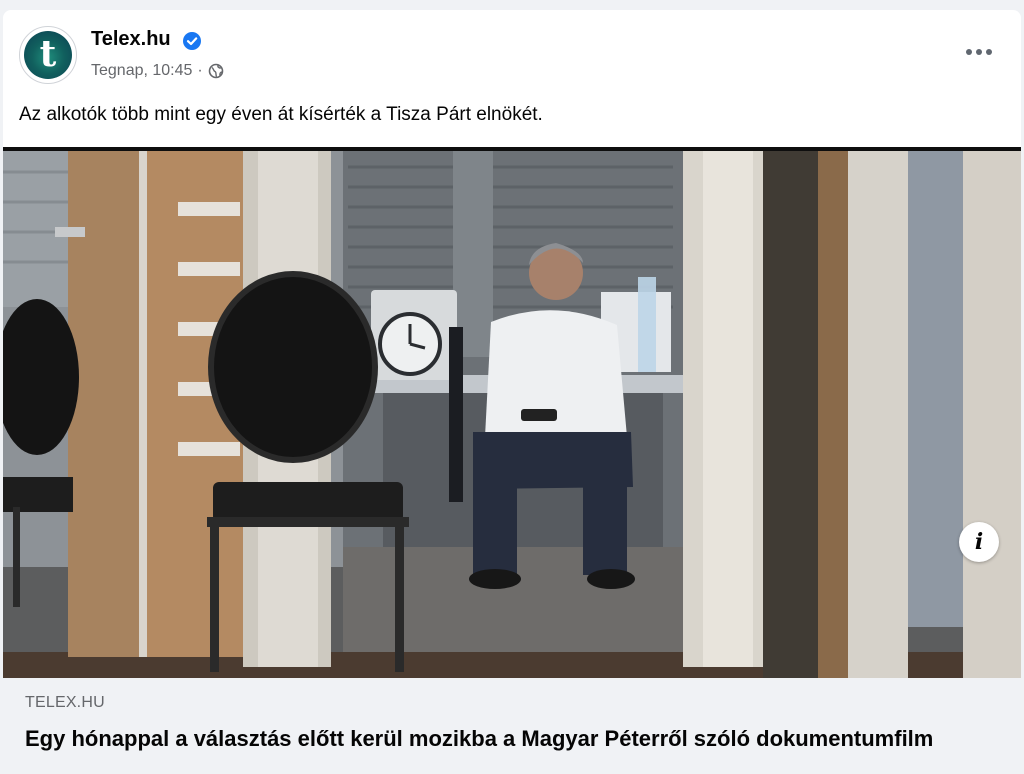 This screenshot has height=774, width=1024. What do you see at coordinates (131, 39) in the screenshot?
I see `page-name-link: Telex.hu` at bounding box center [131, 39].